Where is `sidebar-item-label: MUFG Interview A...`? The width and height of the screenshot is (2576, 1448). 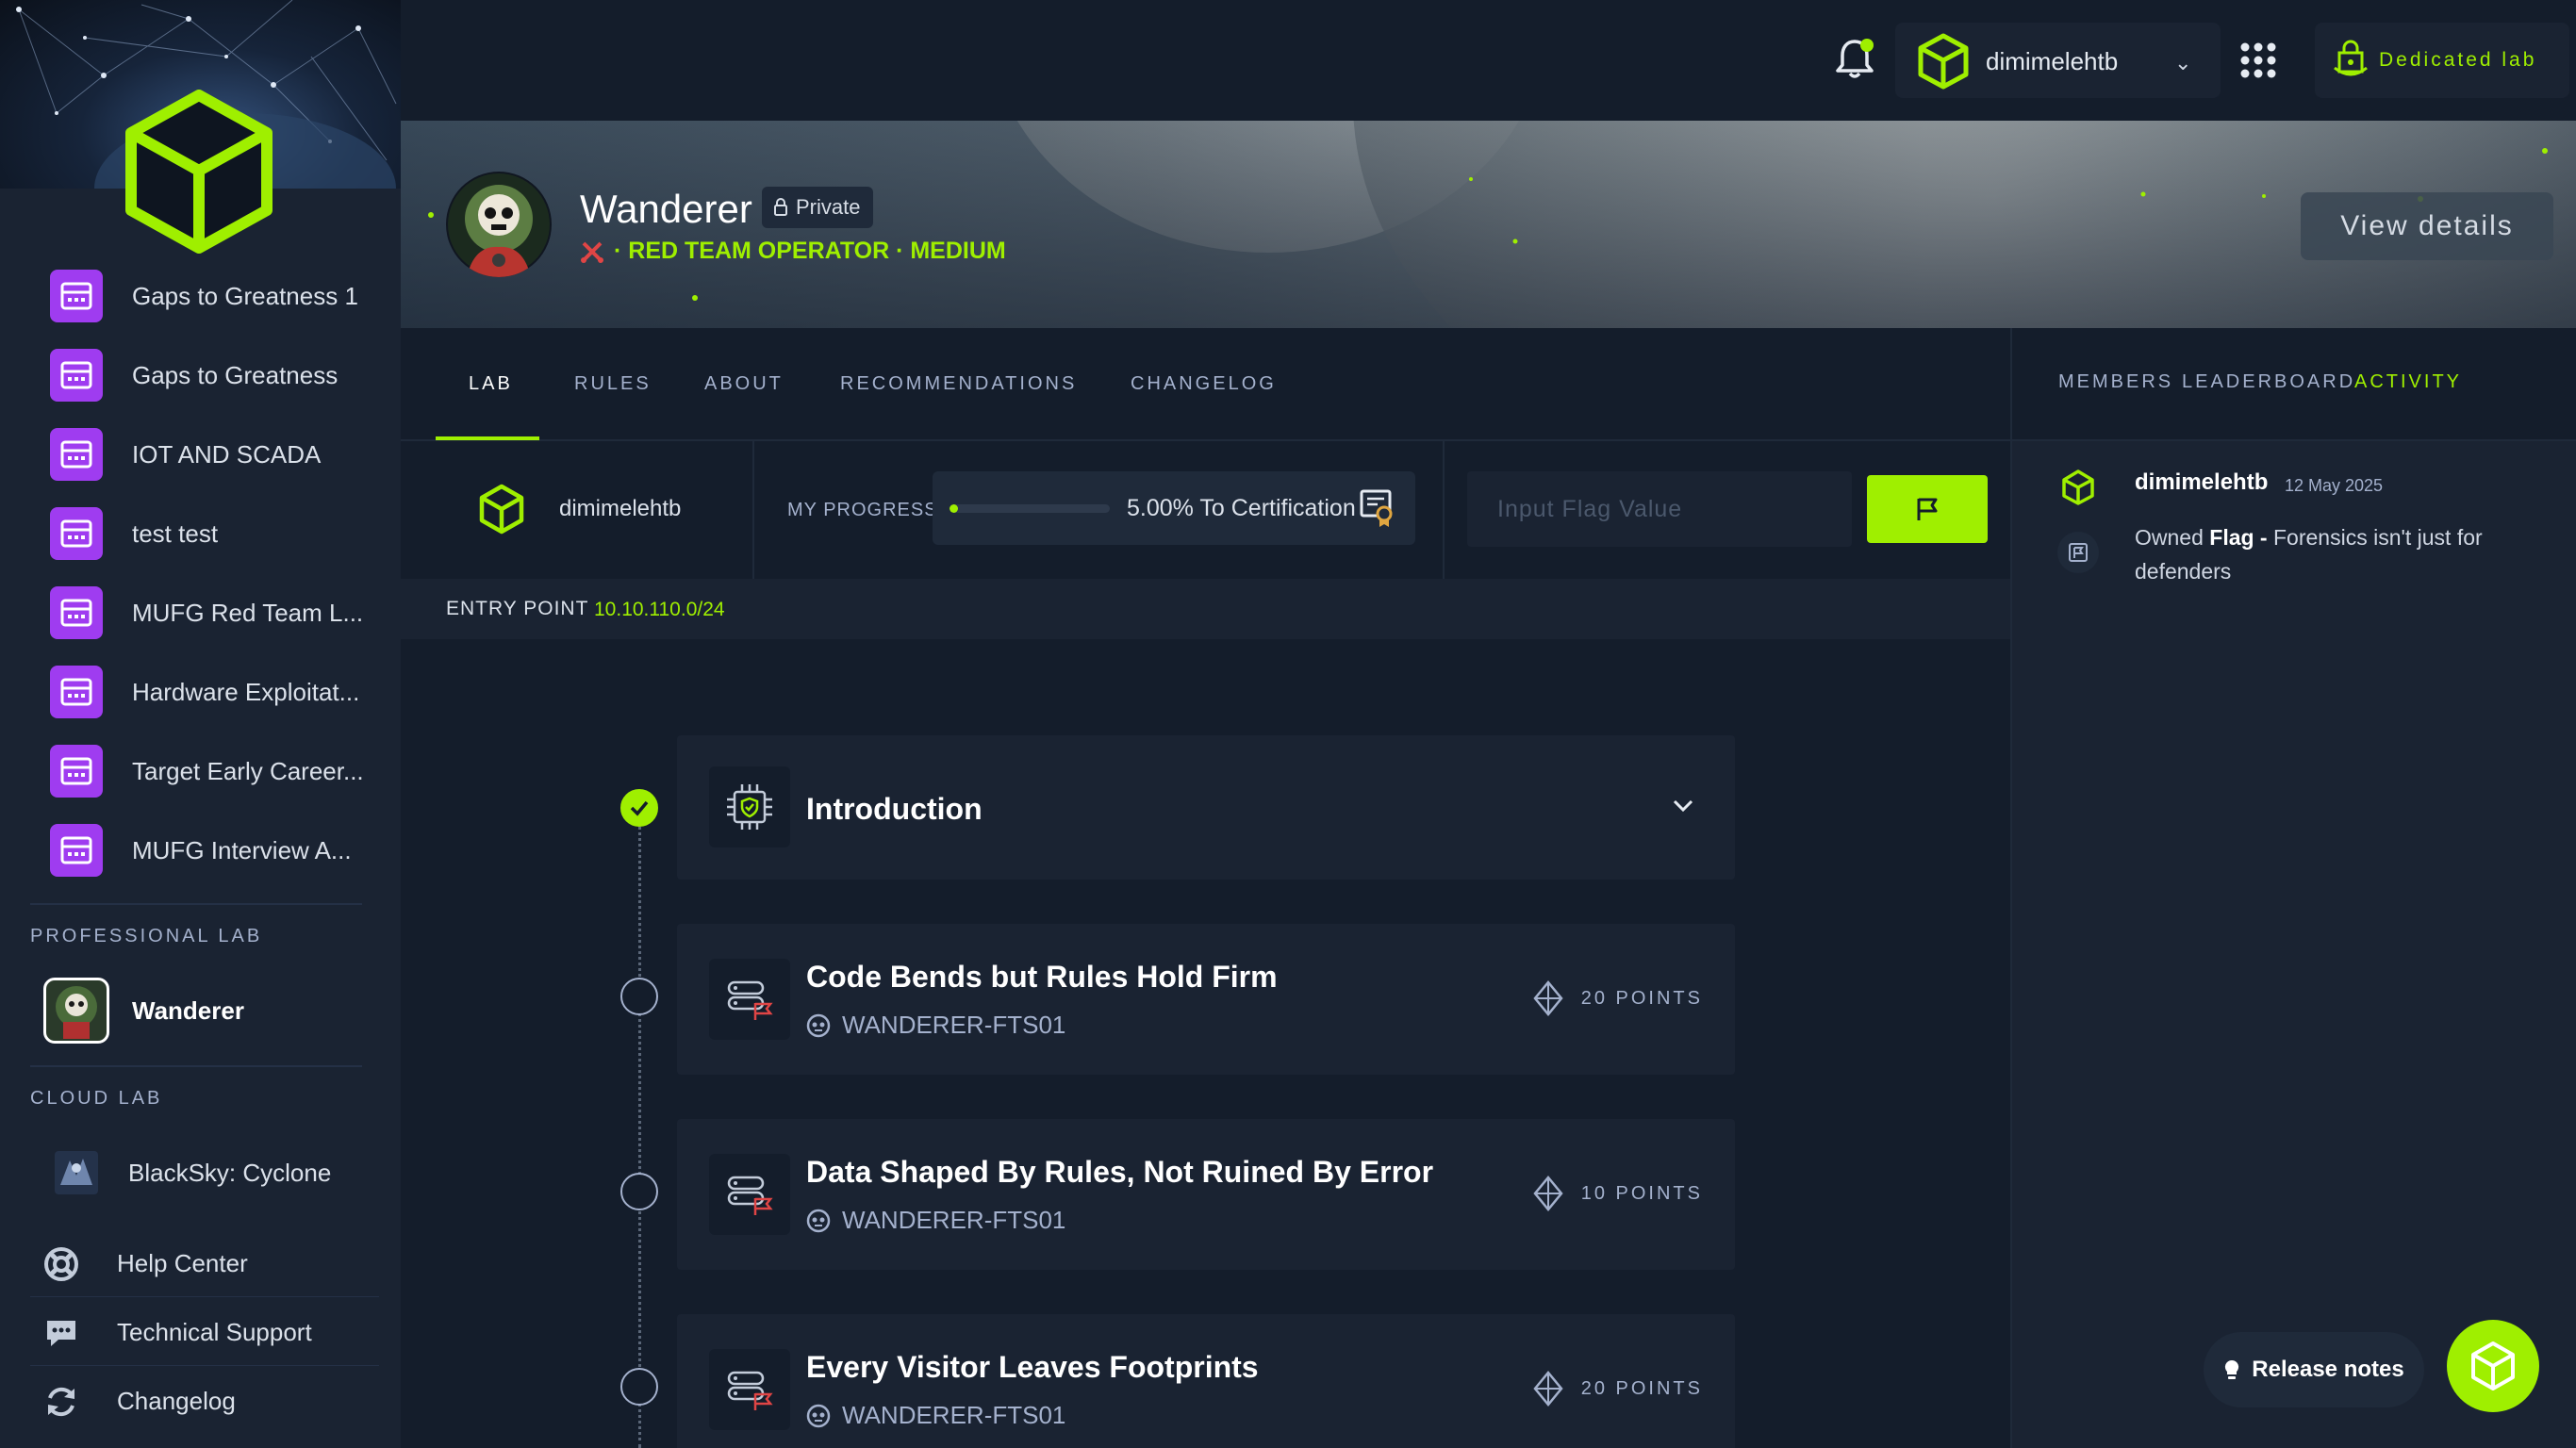
sidebar-item-label: MUFG Interview A... is located at coordinates (242, 849).